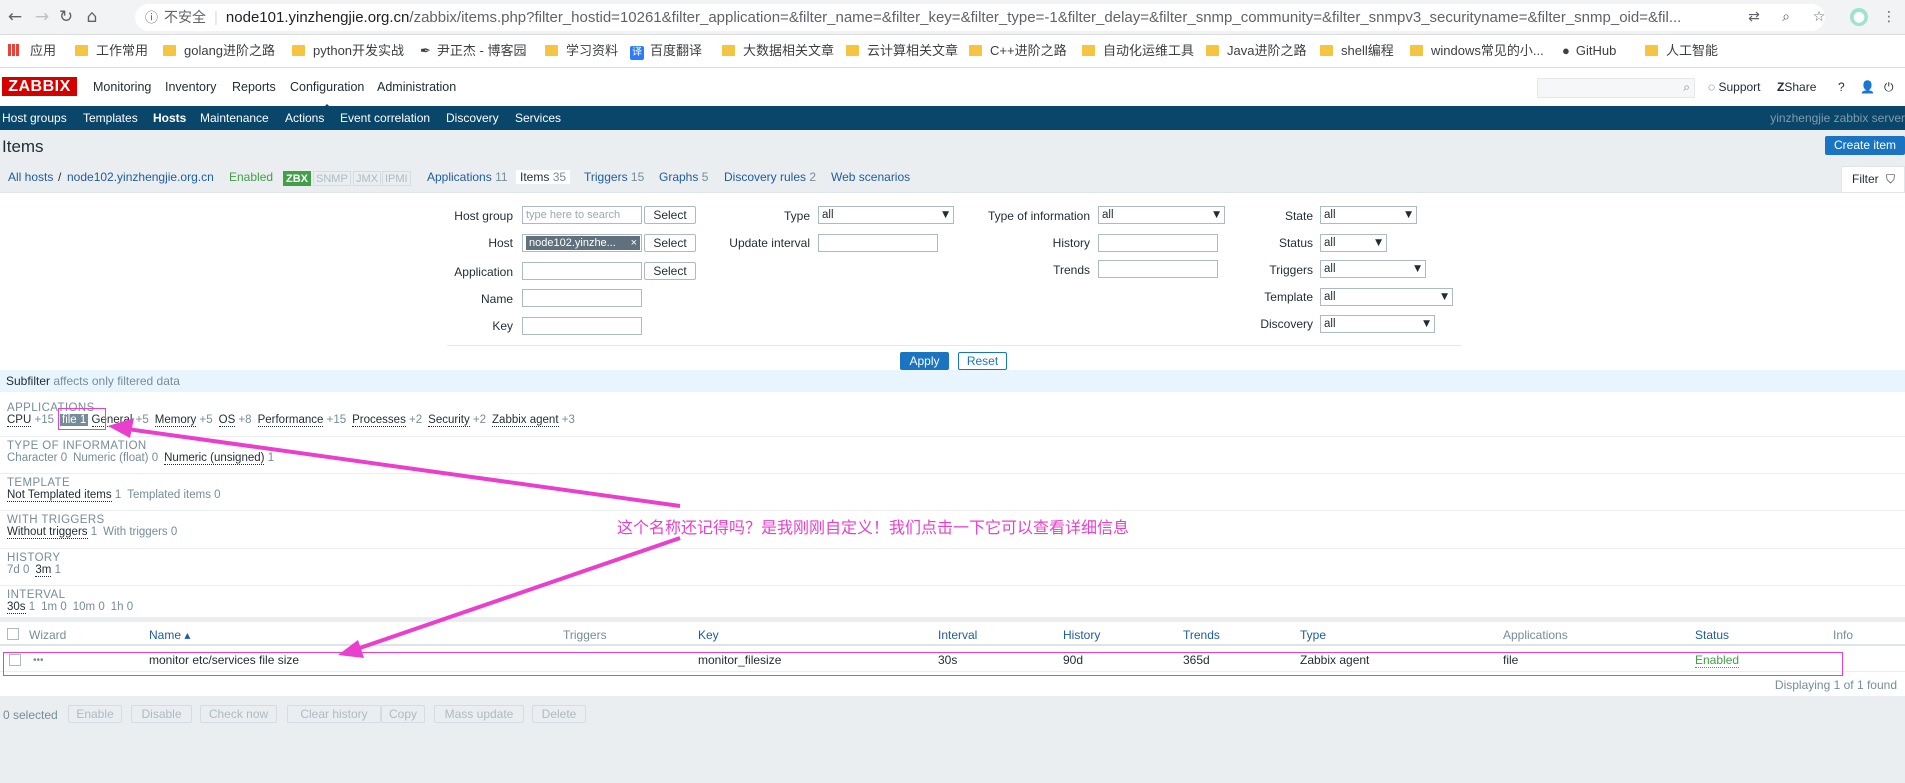 The width and height of the screenshot is (1905, 783). I want to click on bookmark-item: 工作常用, so click(111, 51).